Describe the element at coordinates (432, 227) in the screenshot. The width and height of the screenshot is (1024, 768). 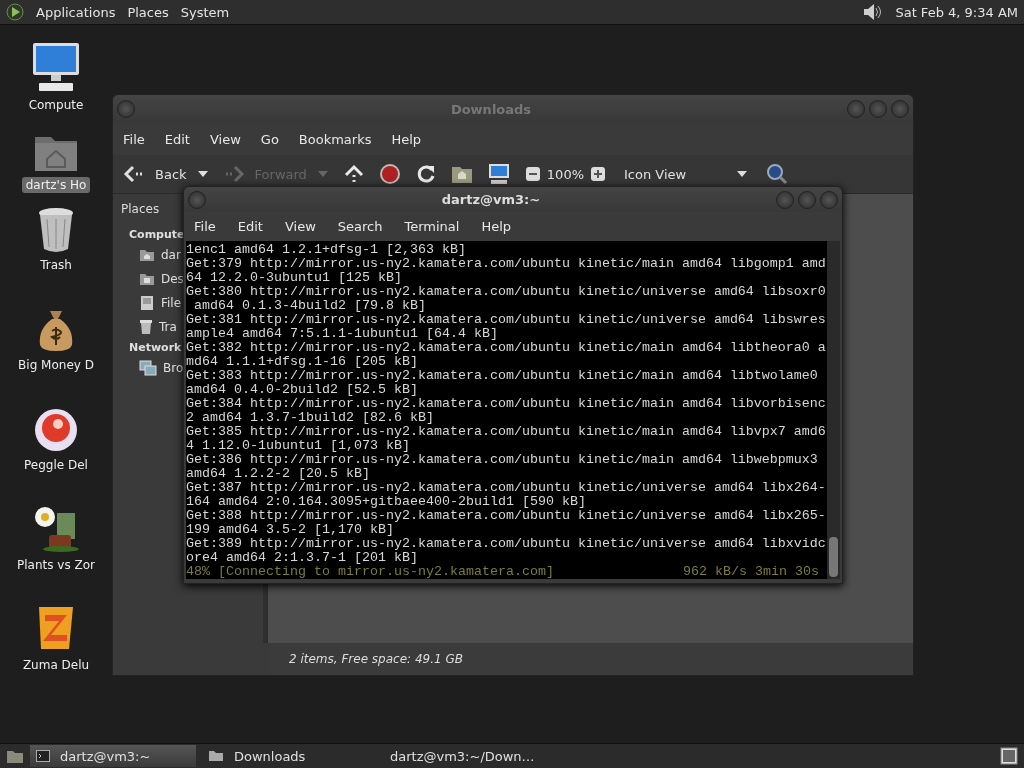
I see `menu-item: Terminal` at that location.